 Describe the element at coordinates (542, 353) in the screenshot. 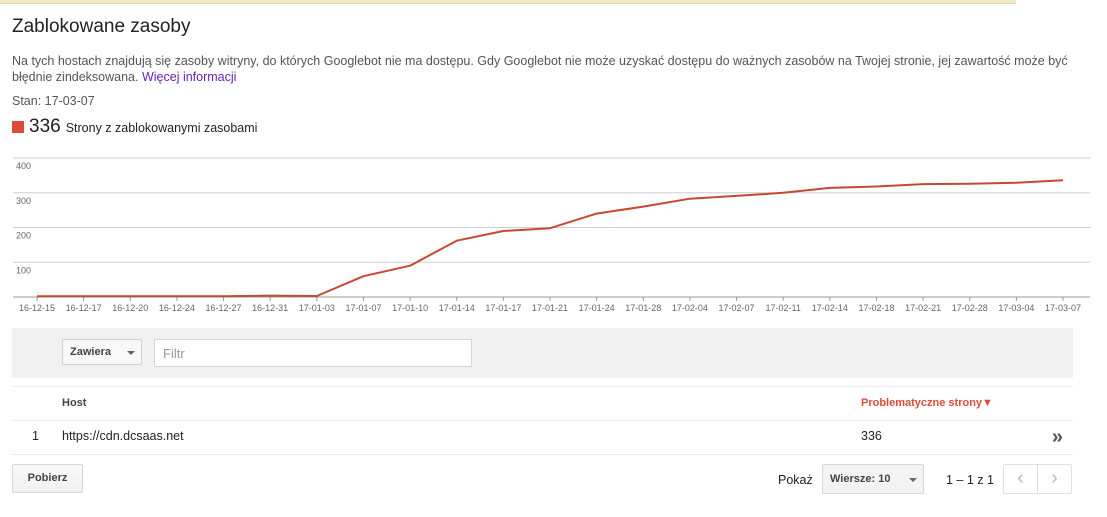

I see `filter-bar: Zawiera` at that location.